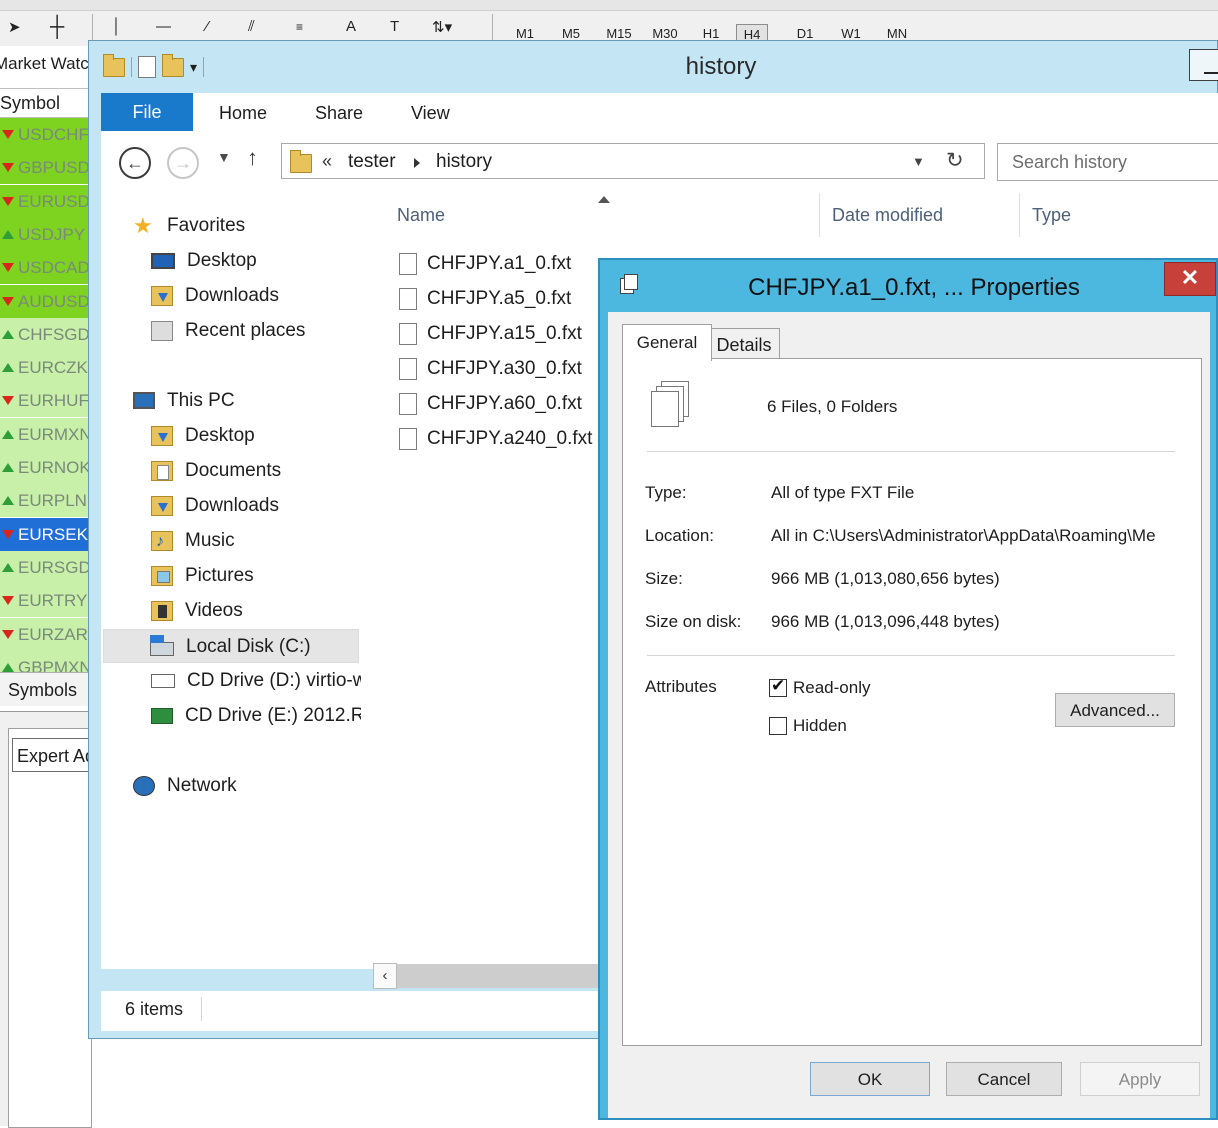  I want to click on vertical-line-icon: │, so click(116, 26).